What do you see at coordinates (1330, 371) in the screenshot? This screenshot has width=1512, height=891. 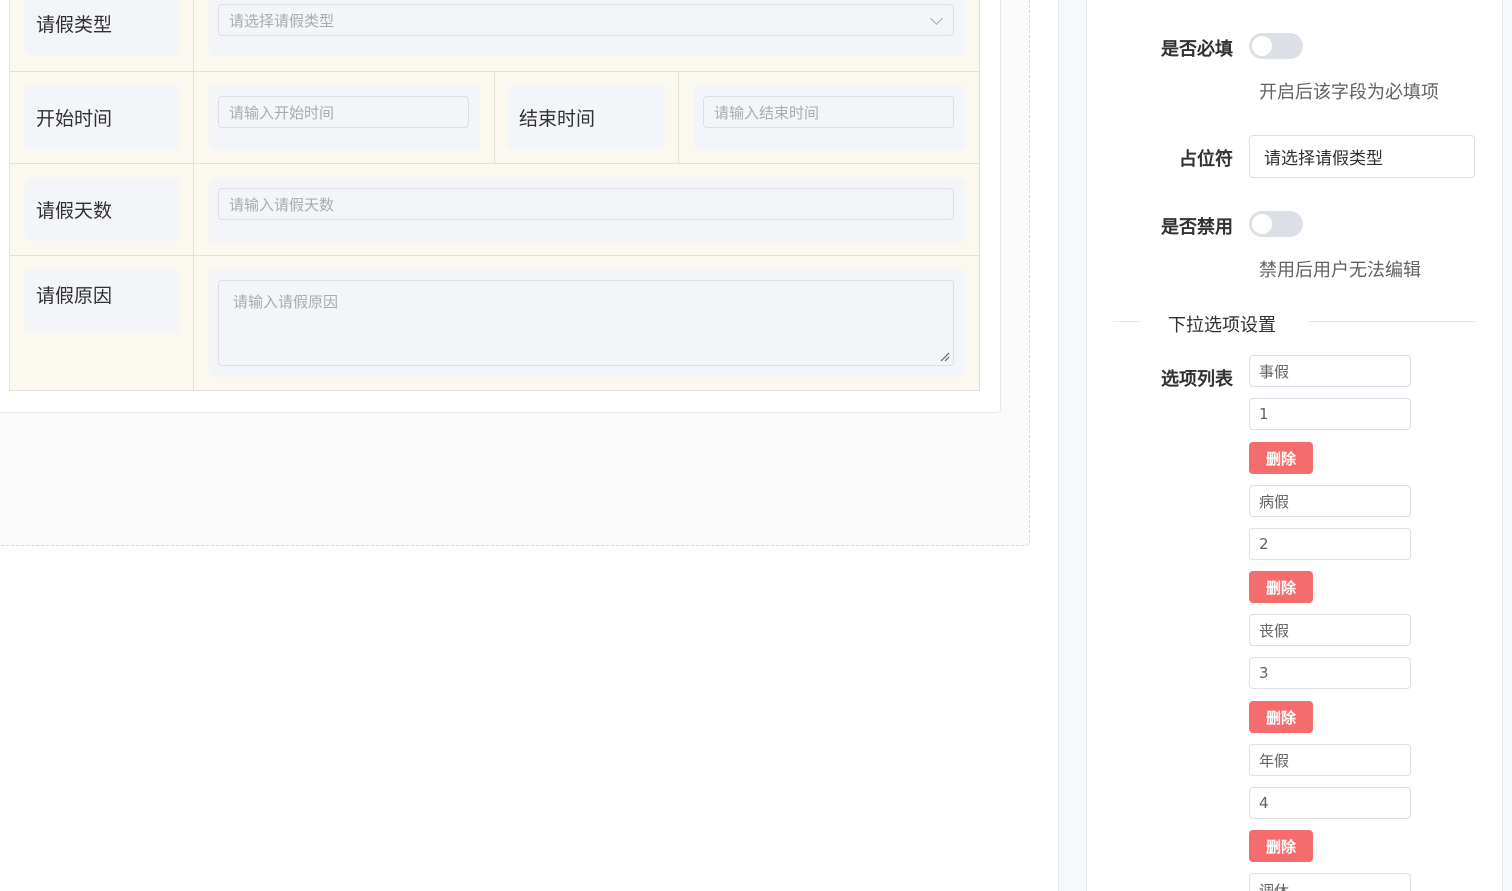 I see `option-label-input: 事假` at bounding box center [1330, 371].